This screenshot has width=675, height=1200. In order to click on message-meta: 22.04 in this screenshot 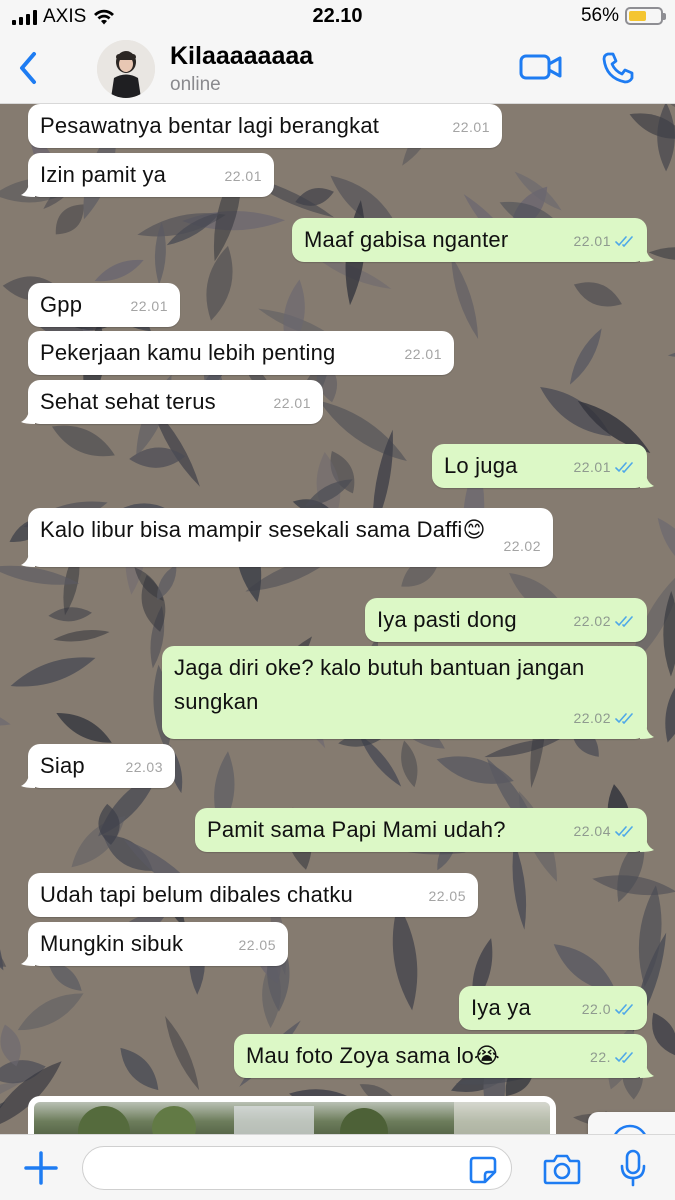, I will do `click(604, 831)`.